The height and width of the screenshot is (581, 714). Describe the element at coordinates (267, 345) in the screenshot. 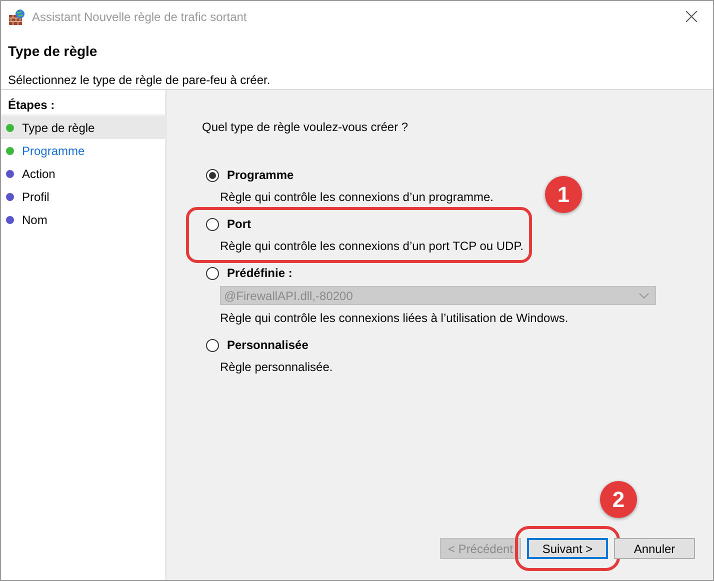

I see `option-label: Personnalisée` at that location.